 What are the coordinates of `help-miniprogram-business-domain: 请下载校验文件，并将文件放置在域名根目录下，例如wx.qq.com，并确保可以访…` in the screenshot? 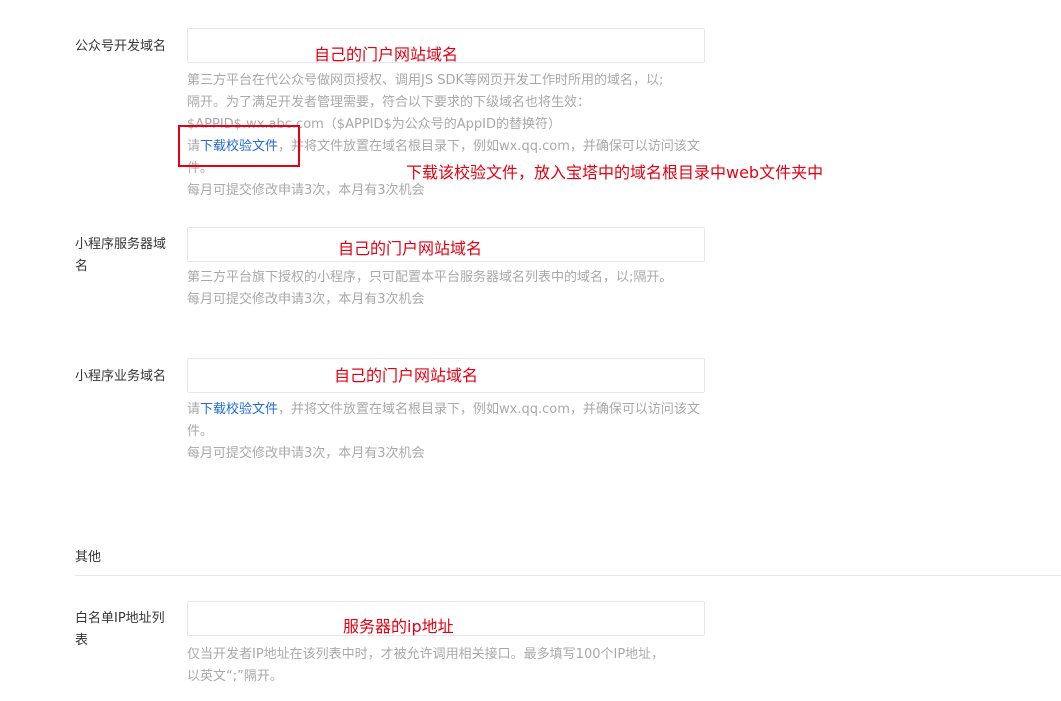 It's located at (448, 432).